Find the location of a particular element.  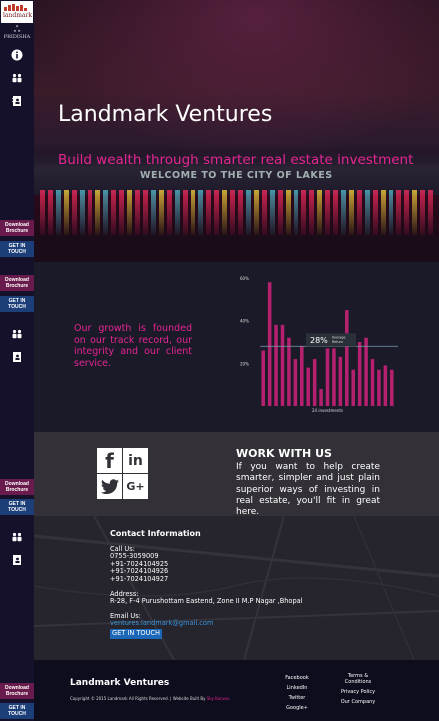

callout-label: Return is located at coordinates (337, 342).